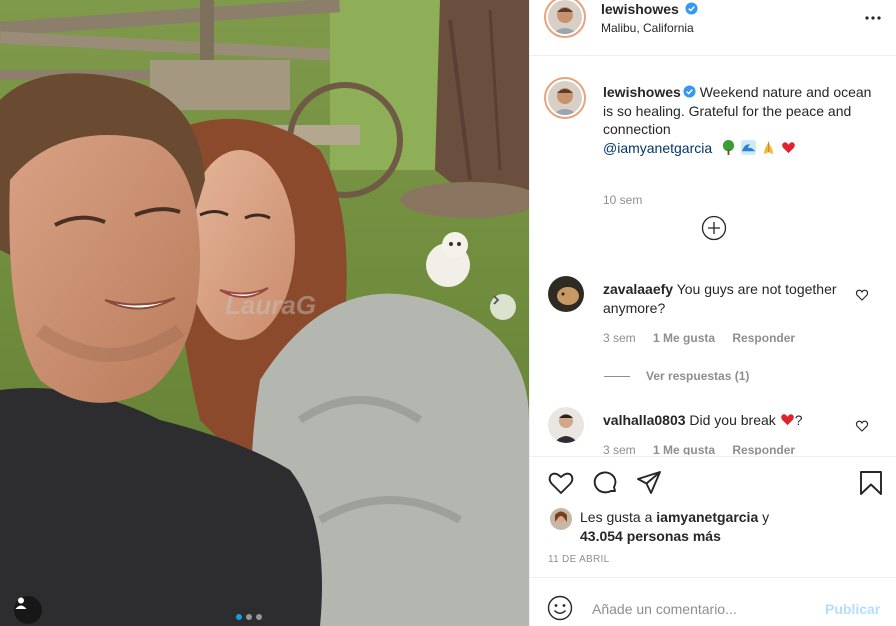 The image size is (896, 626). What do you see at coordinates (647, 28) in the screenshot?
I see `post-location: Malibu, California` at bounding box center [647, 28].